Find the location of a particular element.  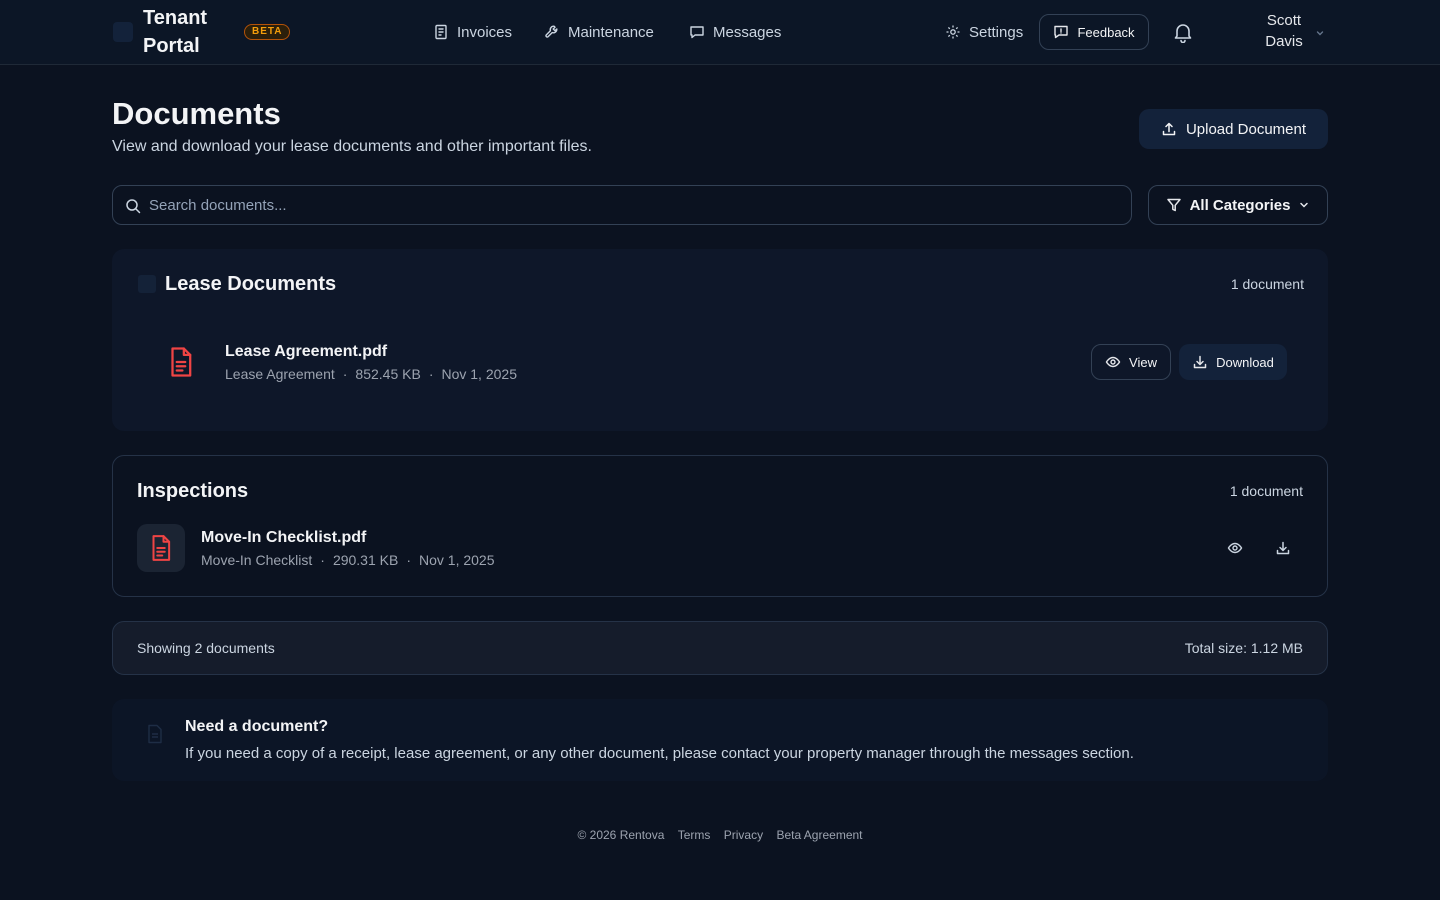

receipt-icon is located at coordinates (441, 32).